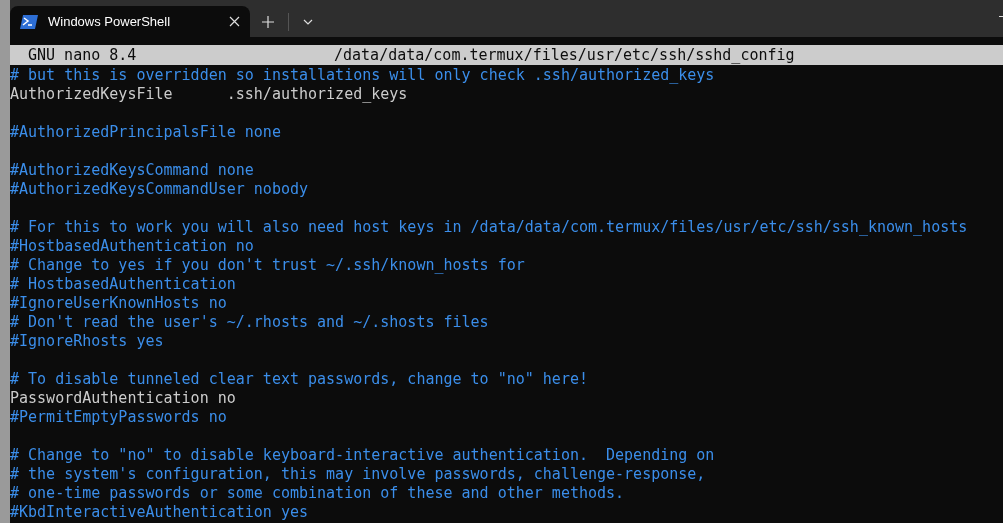 The height and width of the screenshot is (523, 1003). What do you see at coordinates (209, 94) in the screenshot?
I see `config-line: AuthorizedKeysFile .ssh/authorized_keys` at bounding box center [209, 94].